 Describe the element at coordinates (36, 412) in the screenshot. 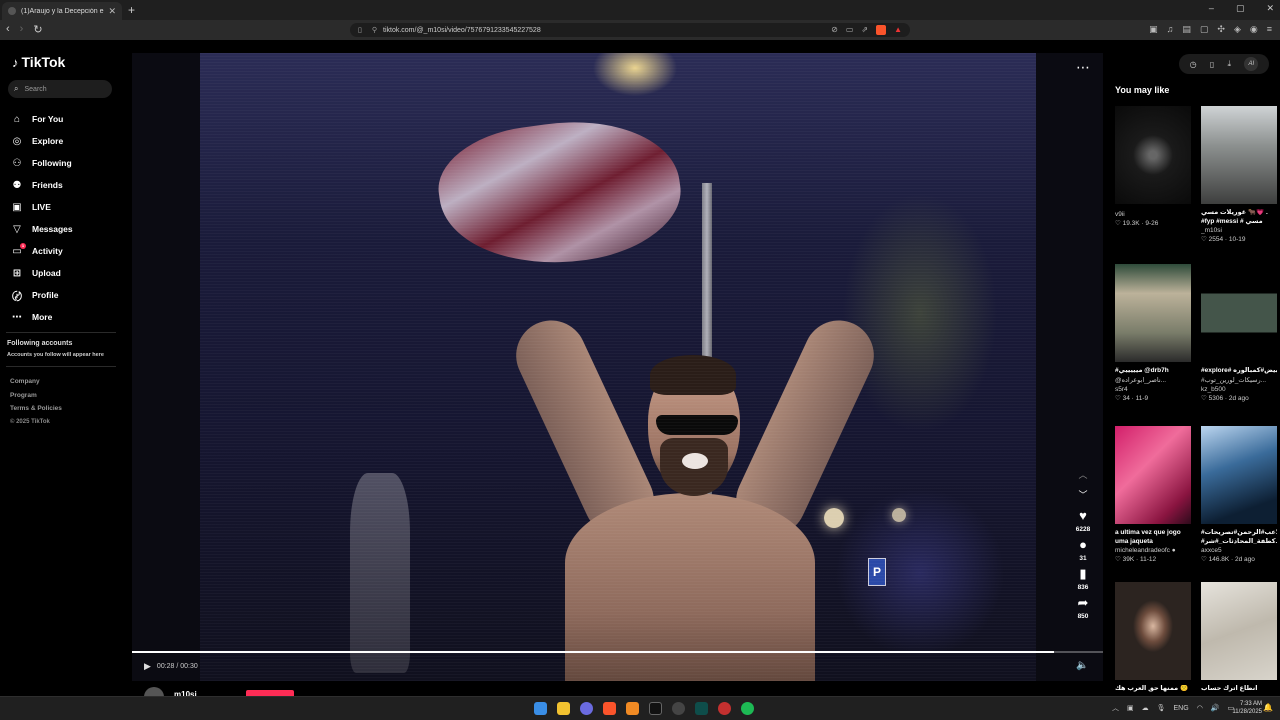

I see `footer-link-terms: Terms & Policies` at that location.